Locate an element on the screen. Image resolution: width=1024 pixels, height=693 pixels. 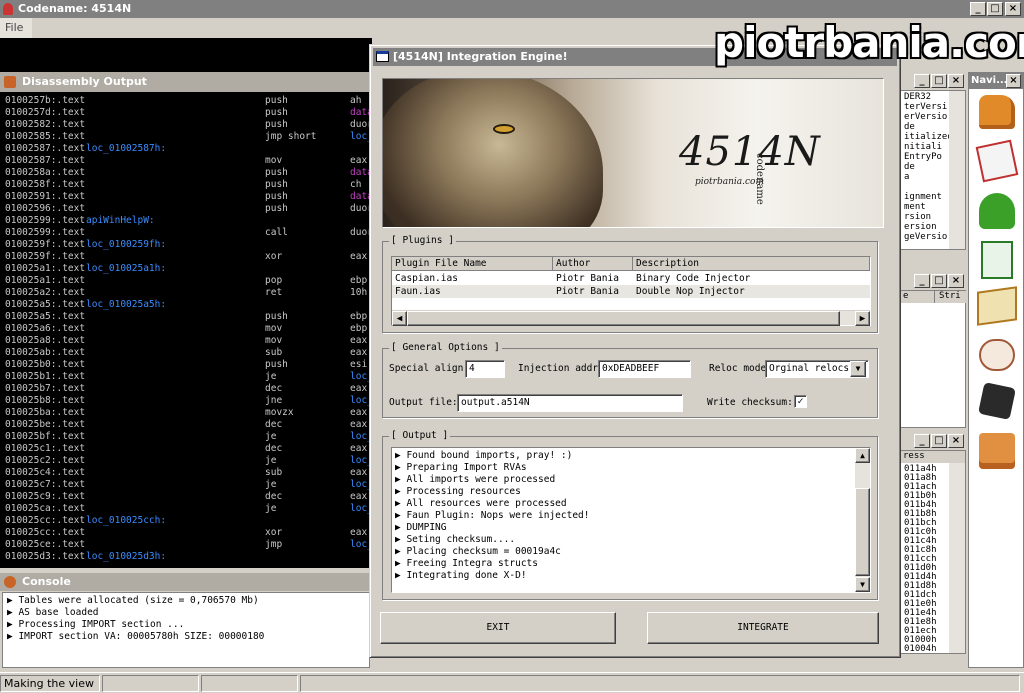
disasm-row: 01002585:.text jmp short loc_ is located at coordinates (186, 137).